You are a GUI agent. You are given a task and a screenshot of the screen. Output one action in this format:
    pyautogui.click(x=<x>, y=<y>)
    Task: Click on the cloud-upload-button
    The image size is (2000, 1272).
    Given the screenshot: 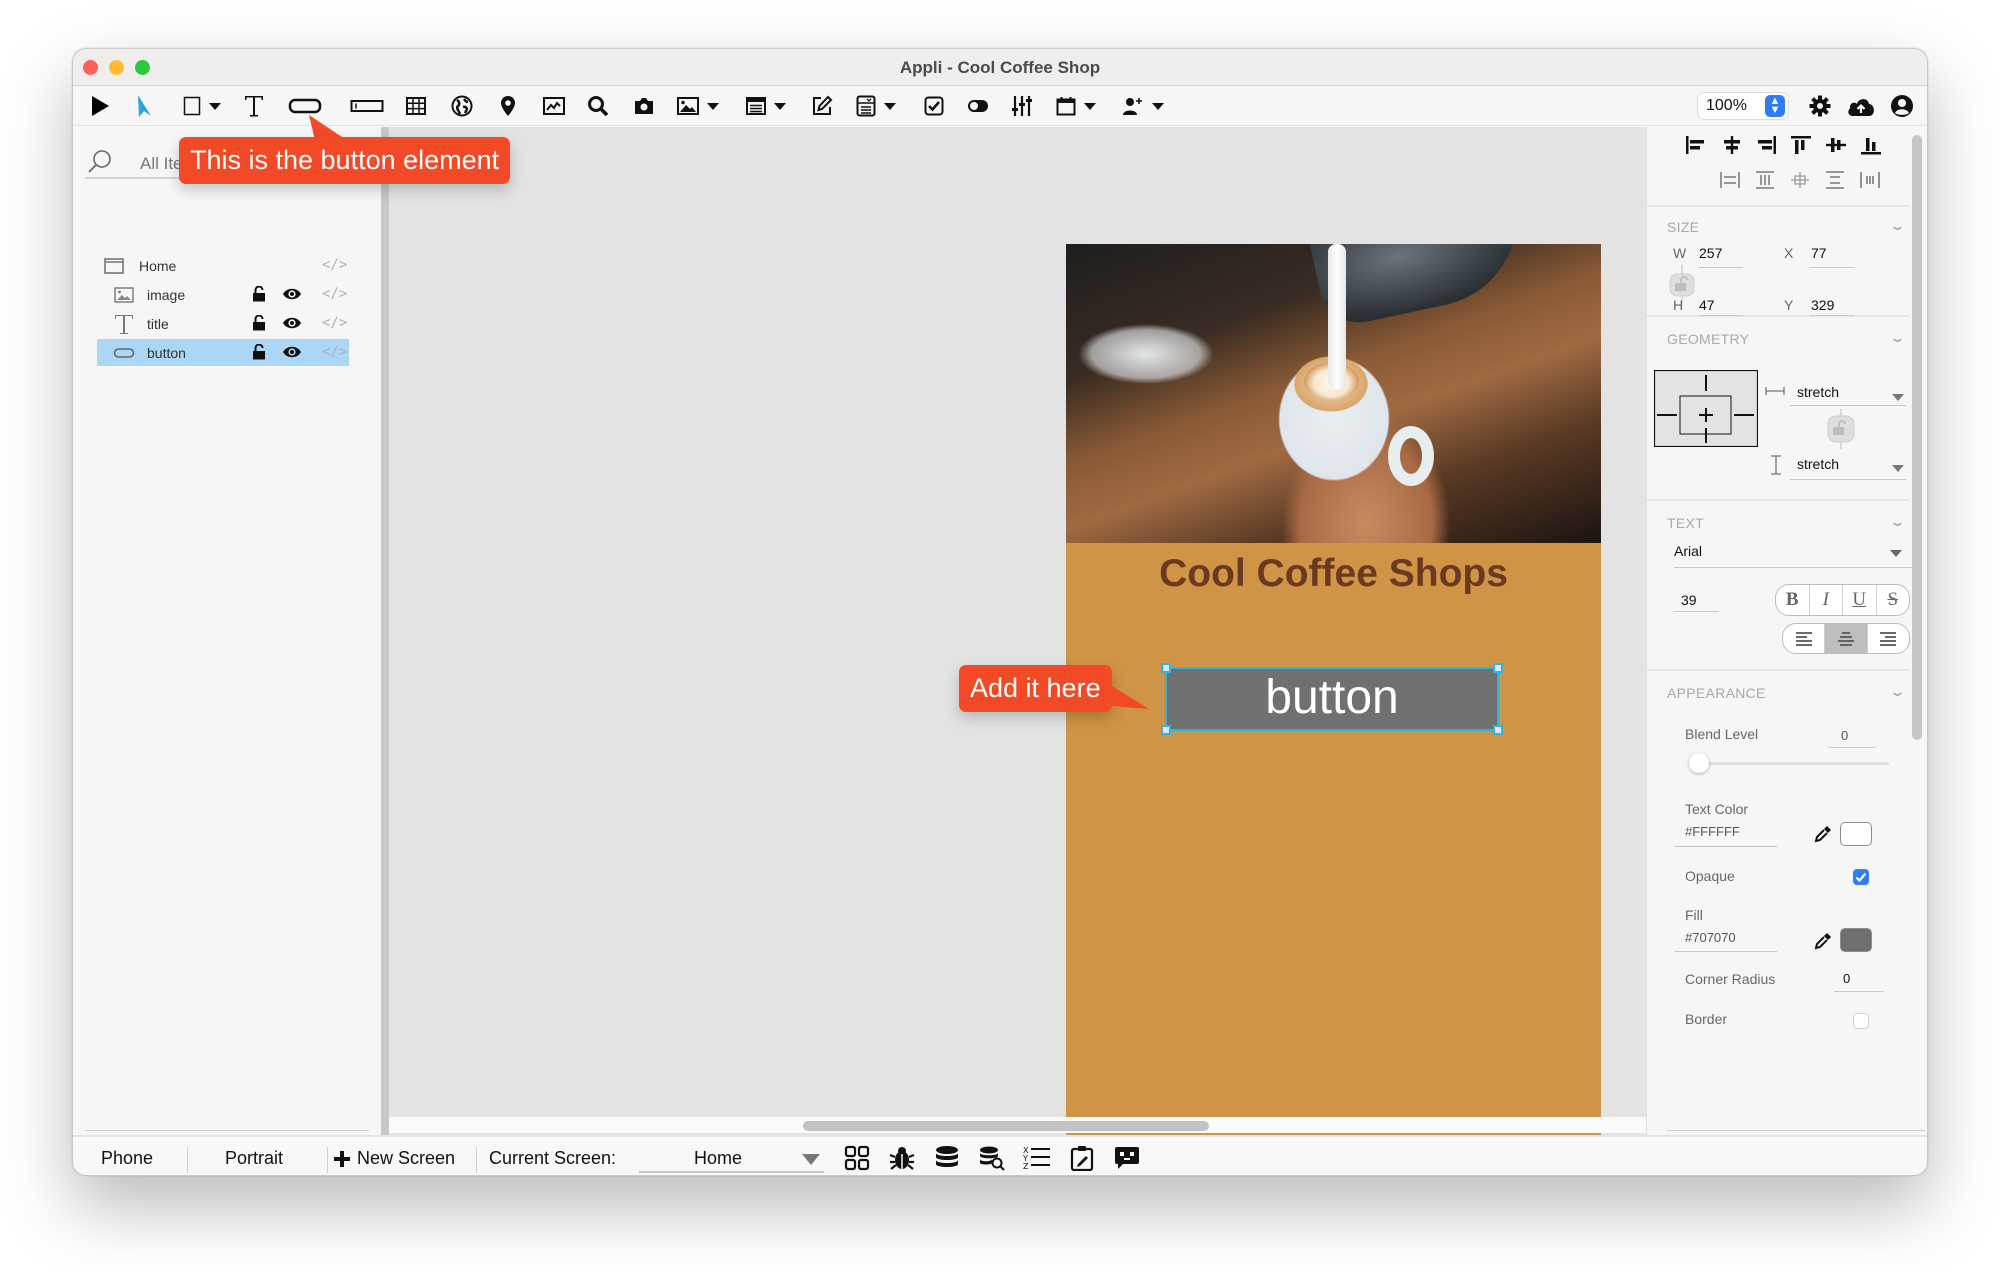 What is the action you would take?
    pyautogui.click(x=1861, y=106)
    